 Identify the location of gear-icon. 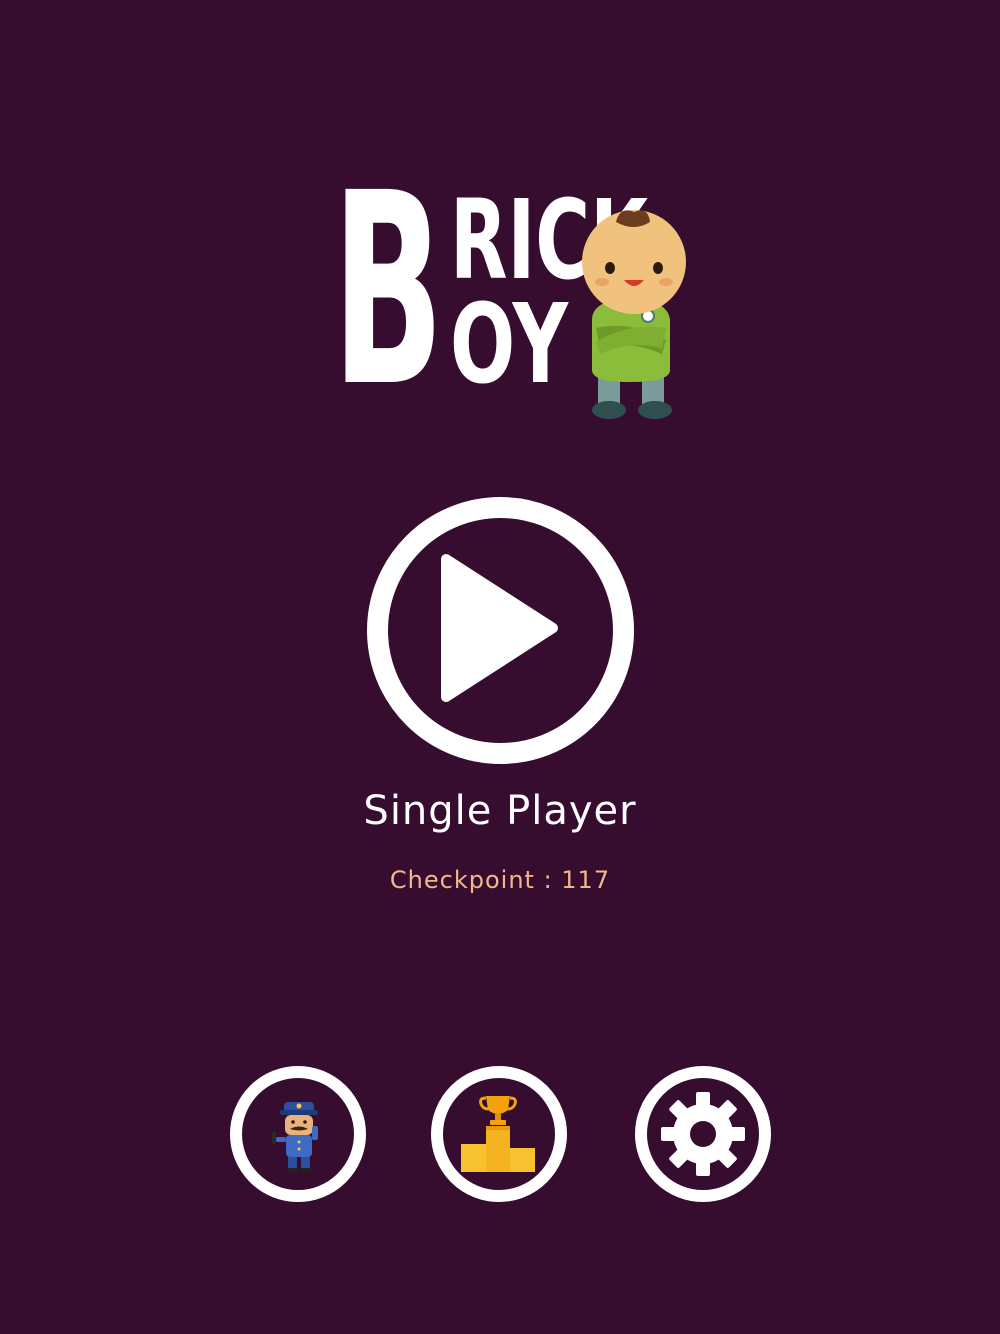
(703, 1134).